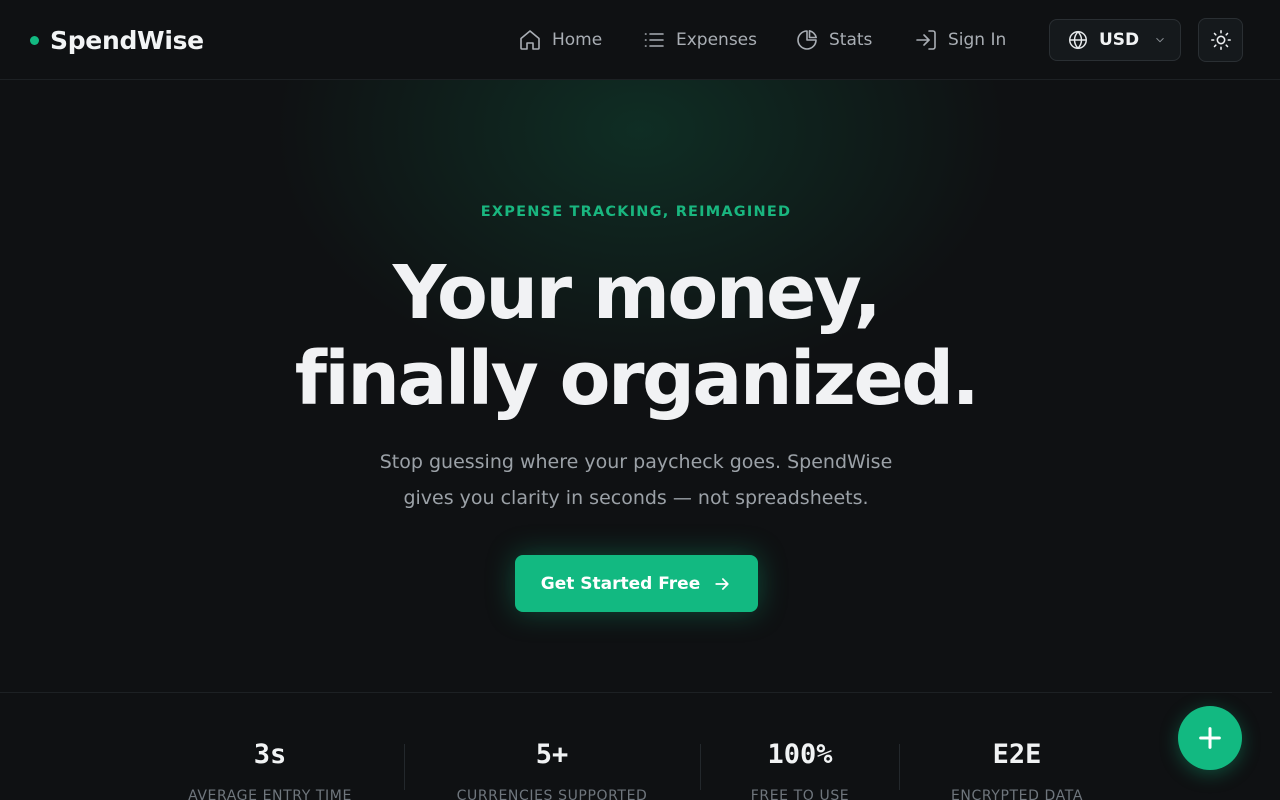 Image resolution: width=1280 pixels, height=800 pixels. Describe the element at coordinates (926, 40) in the screenshot. I see `sign-in-icon` at that location.